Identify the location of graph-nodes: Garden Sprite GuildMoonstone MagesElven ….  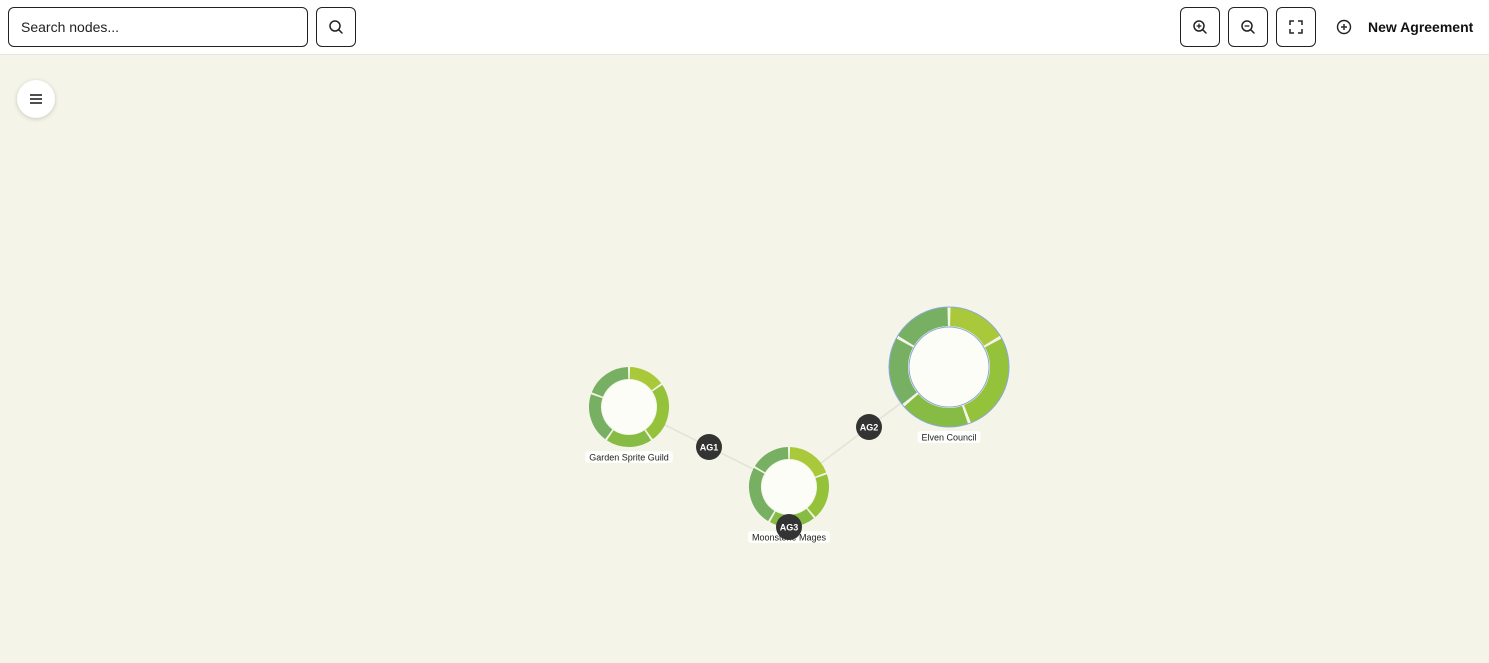
(797, 424).